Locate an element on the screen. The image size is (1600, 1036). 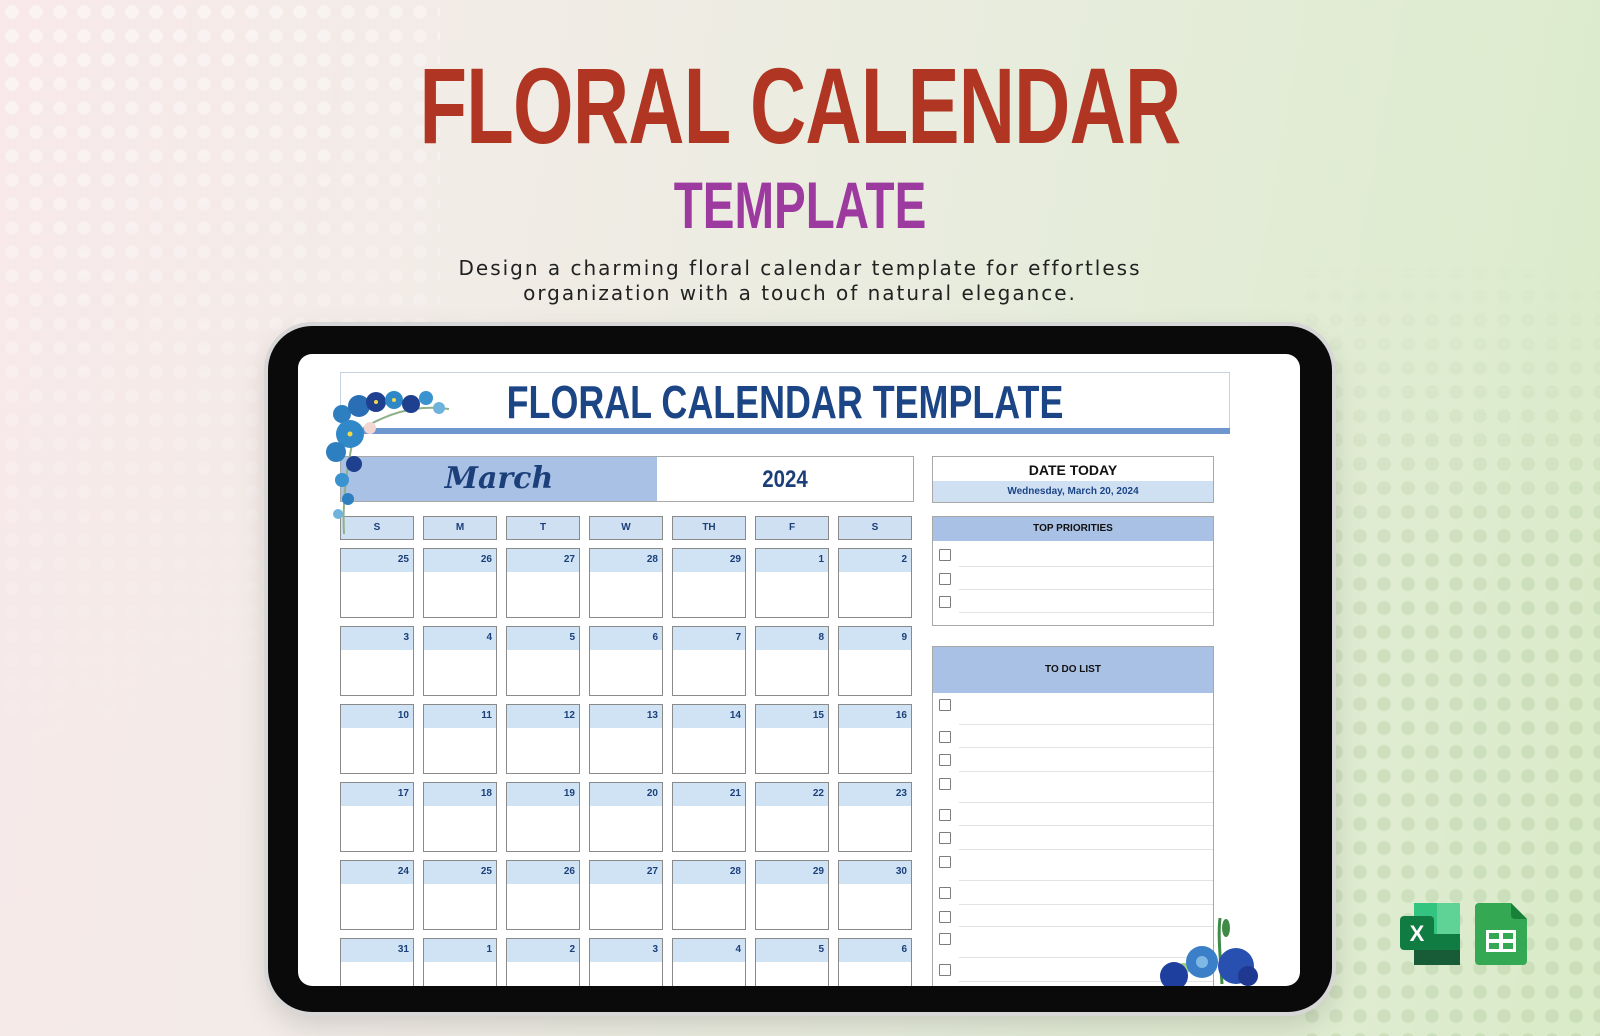
calendar-day-cell: 24 is located at coordinates (377, 895).